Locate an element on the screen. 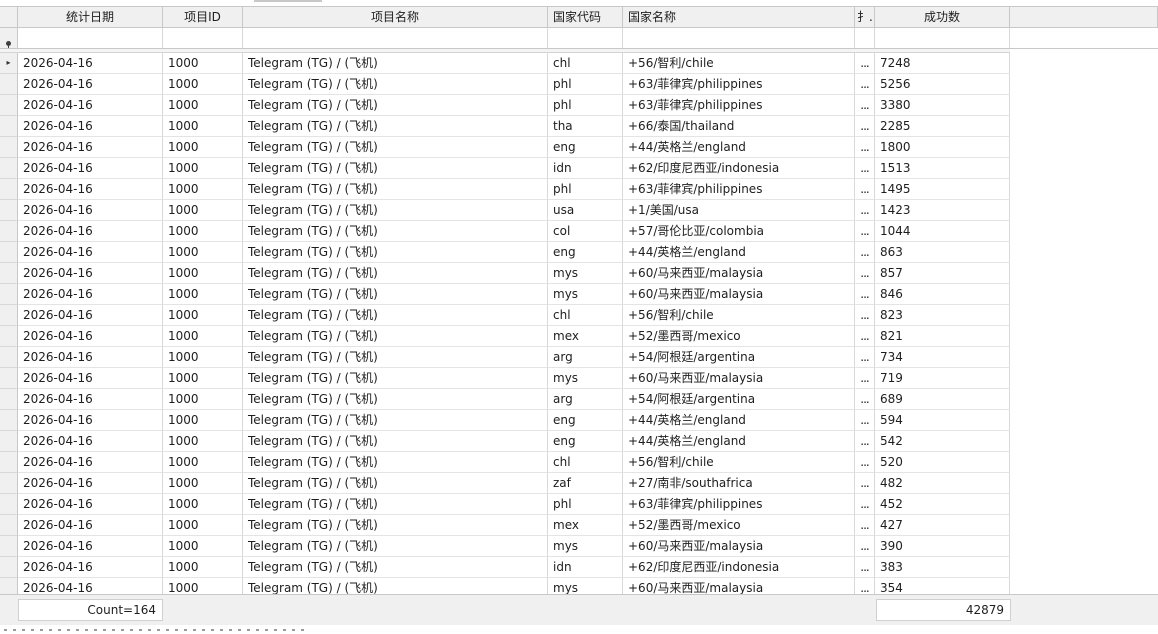 This screenshot has height=634, width=1158. filter-cell-project-name is located at coordinates (395, 38).